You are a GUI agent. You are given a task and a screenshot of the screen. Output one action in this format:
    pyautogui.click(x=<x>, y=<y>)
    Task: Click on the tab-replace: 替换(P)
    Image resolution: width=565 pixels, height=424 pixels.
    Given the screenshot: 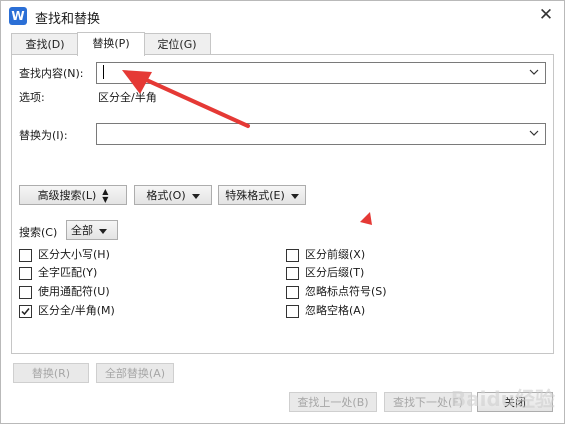 What is the action you would take?
    pyautogui.click(x=111, y=44)
    